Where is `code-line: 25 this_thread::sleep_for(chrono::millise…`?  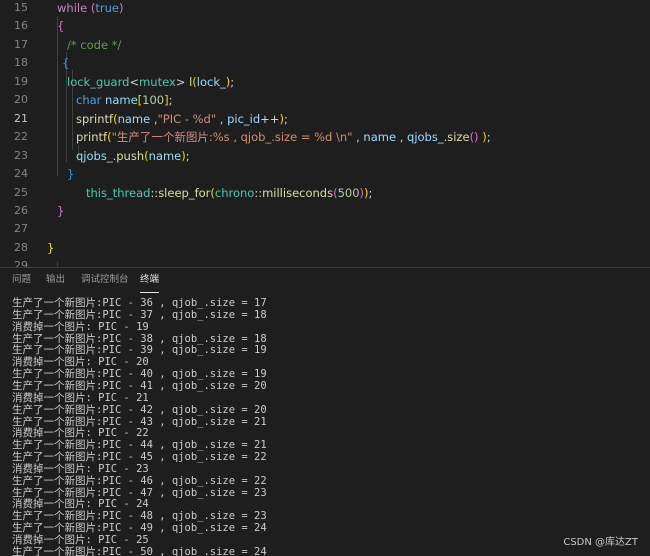
code-line: 25 this_thread::sleep_for(chrono::millise… is located at coordinates (325, 193).